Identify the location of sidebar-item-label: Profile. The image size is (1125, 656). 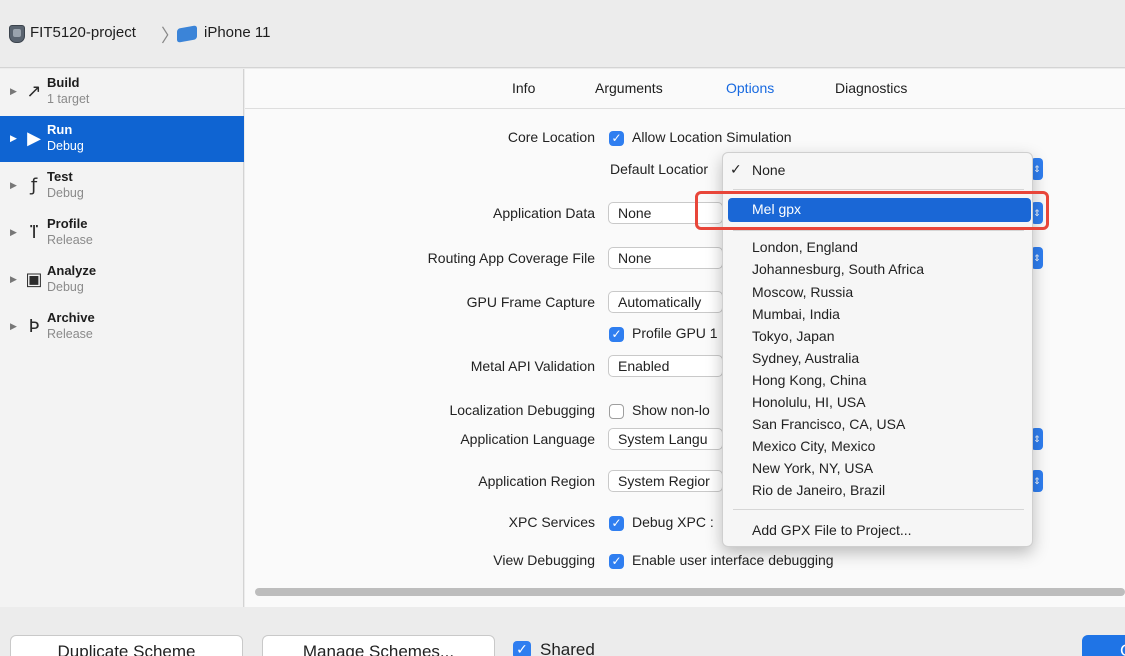
(67, 223).